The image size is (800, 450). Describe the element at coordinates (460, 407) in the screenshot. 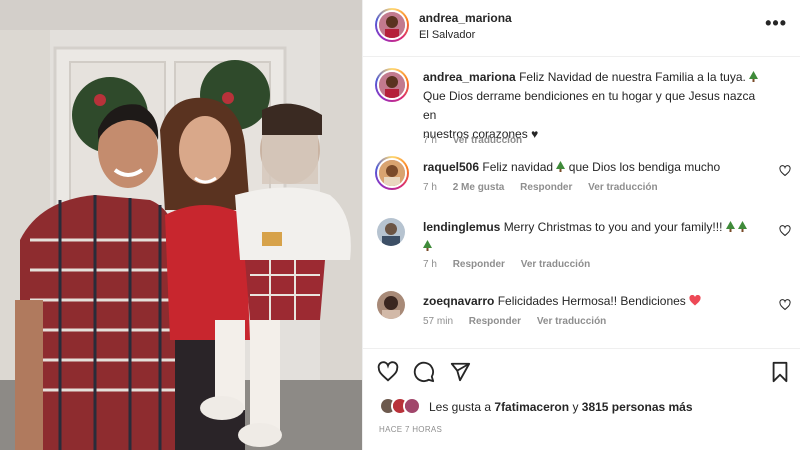

I see `likes-prefix: Les gusta a` at that location.